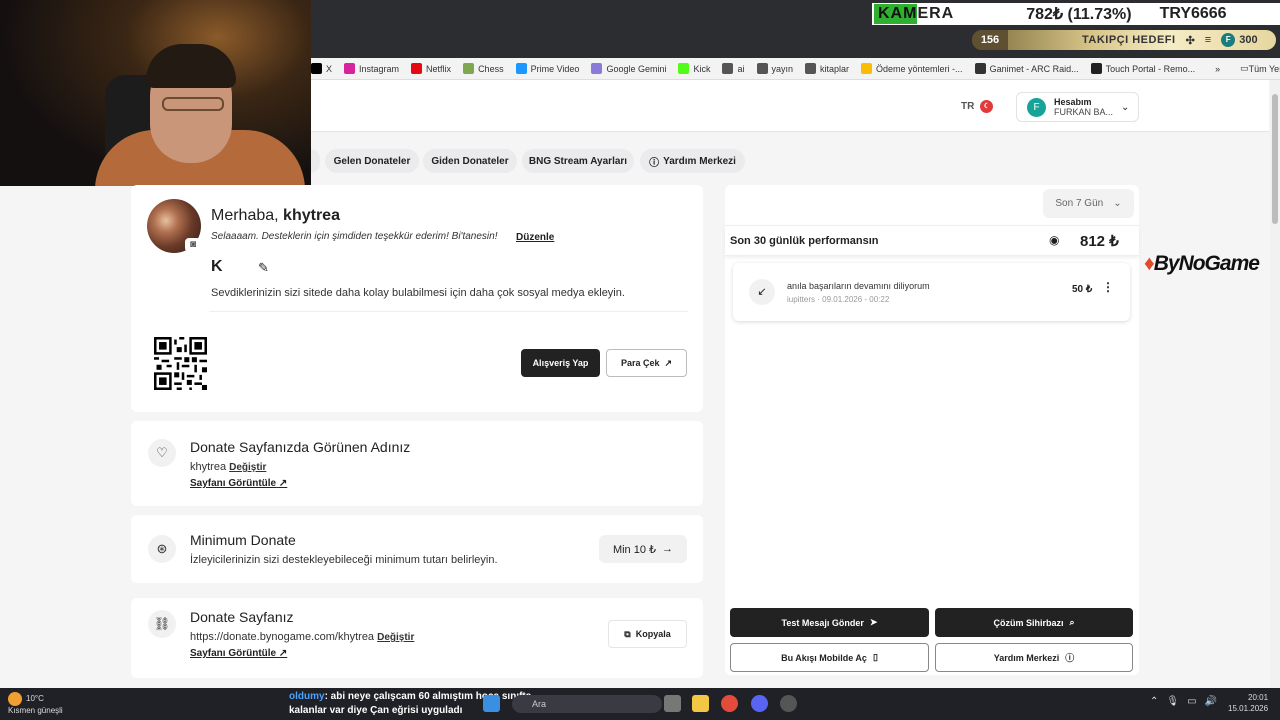 The height and width of the screenshot is (720, 1280). What do you see at coordinates (470, 161) in the screenshot?
I see `tab-outgoing-donations: Giden Donateler` at bounding box center [470, 161].